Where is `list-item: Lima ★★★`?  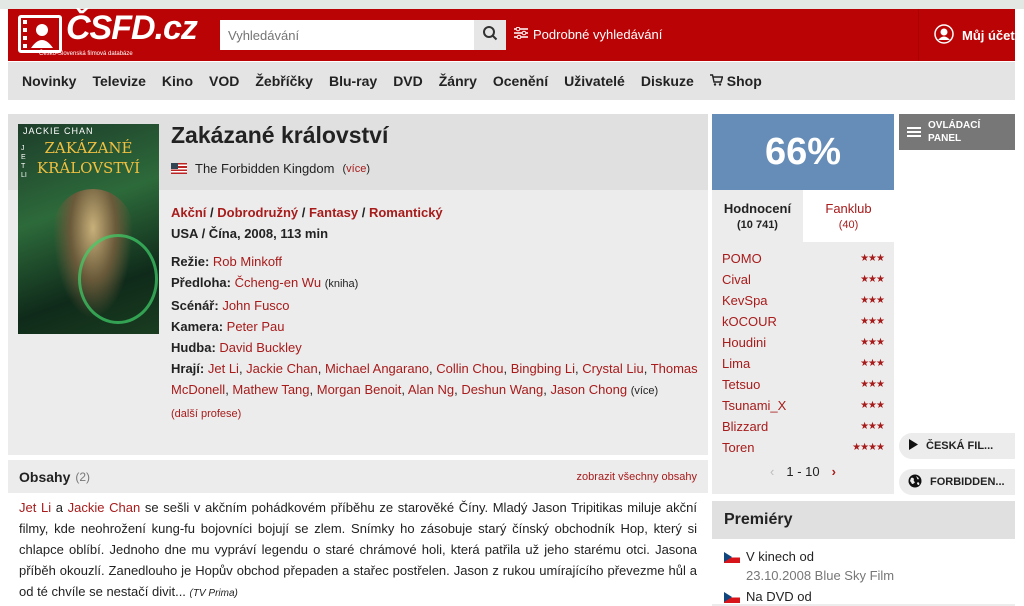
list-item: Lima ★★★ is located at coordinates (803, 363).